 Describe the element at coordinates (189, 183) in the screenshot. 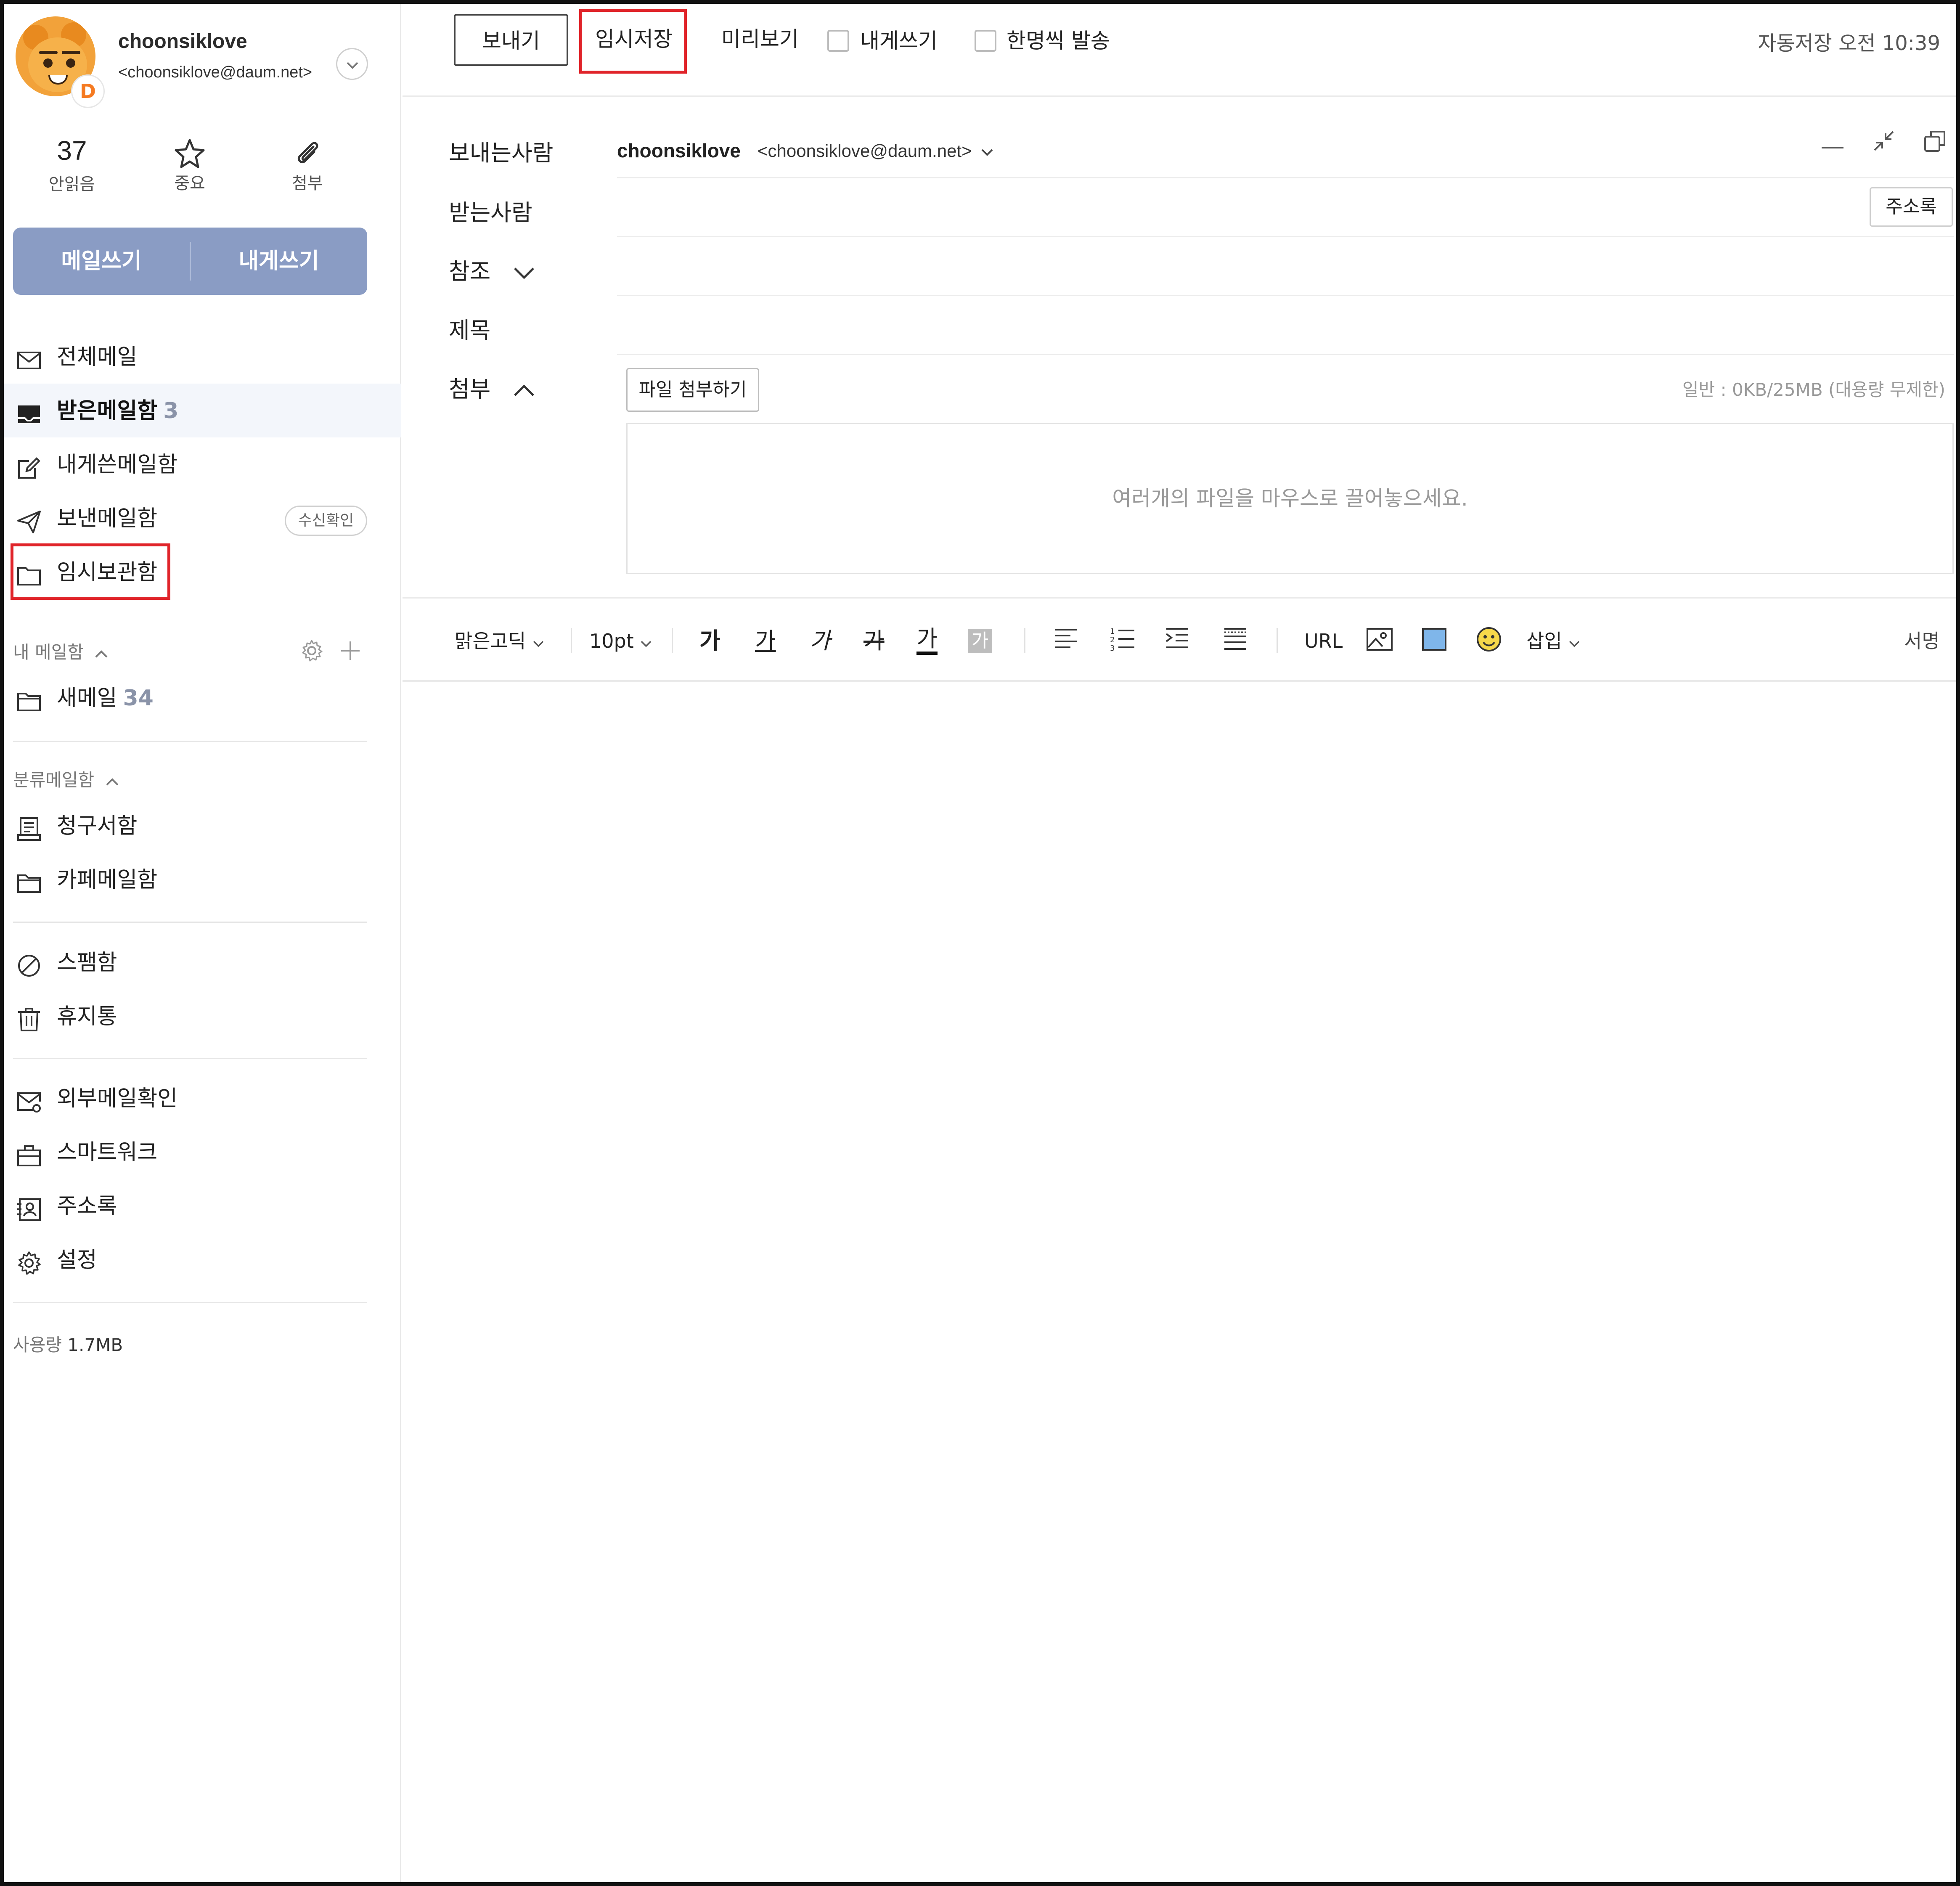

I see `important-label: 중요` at that location.